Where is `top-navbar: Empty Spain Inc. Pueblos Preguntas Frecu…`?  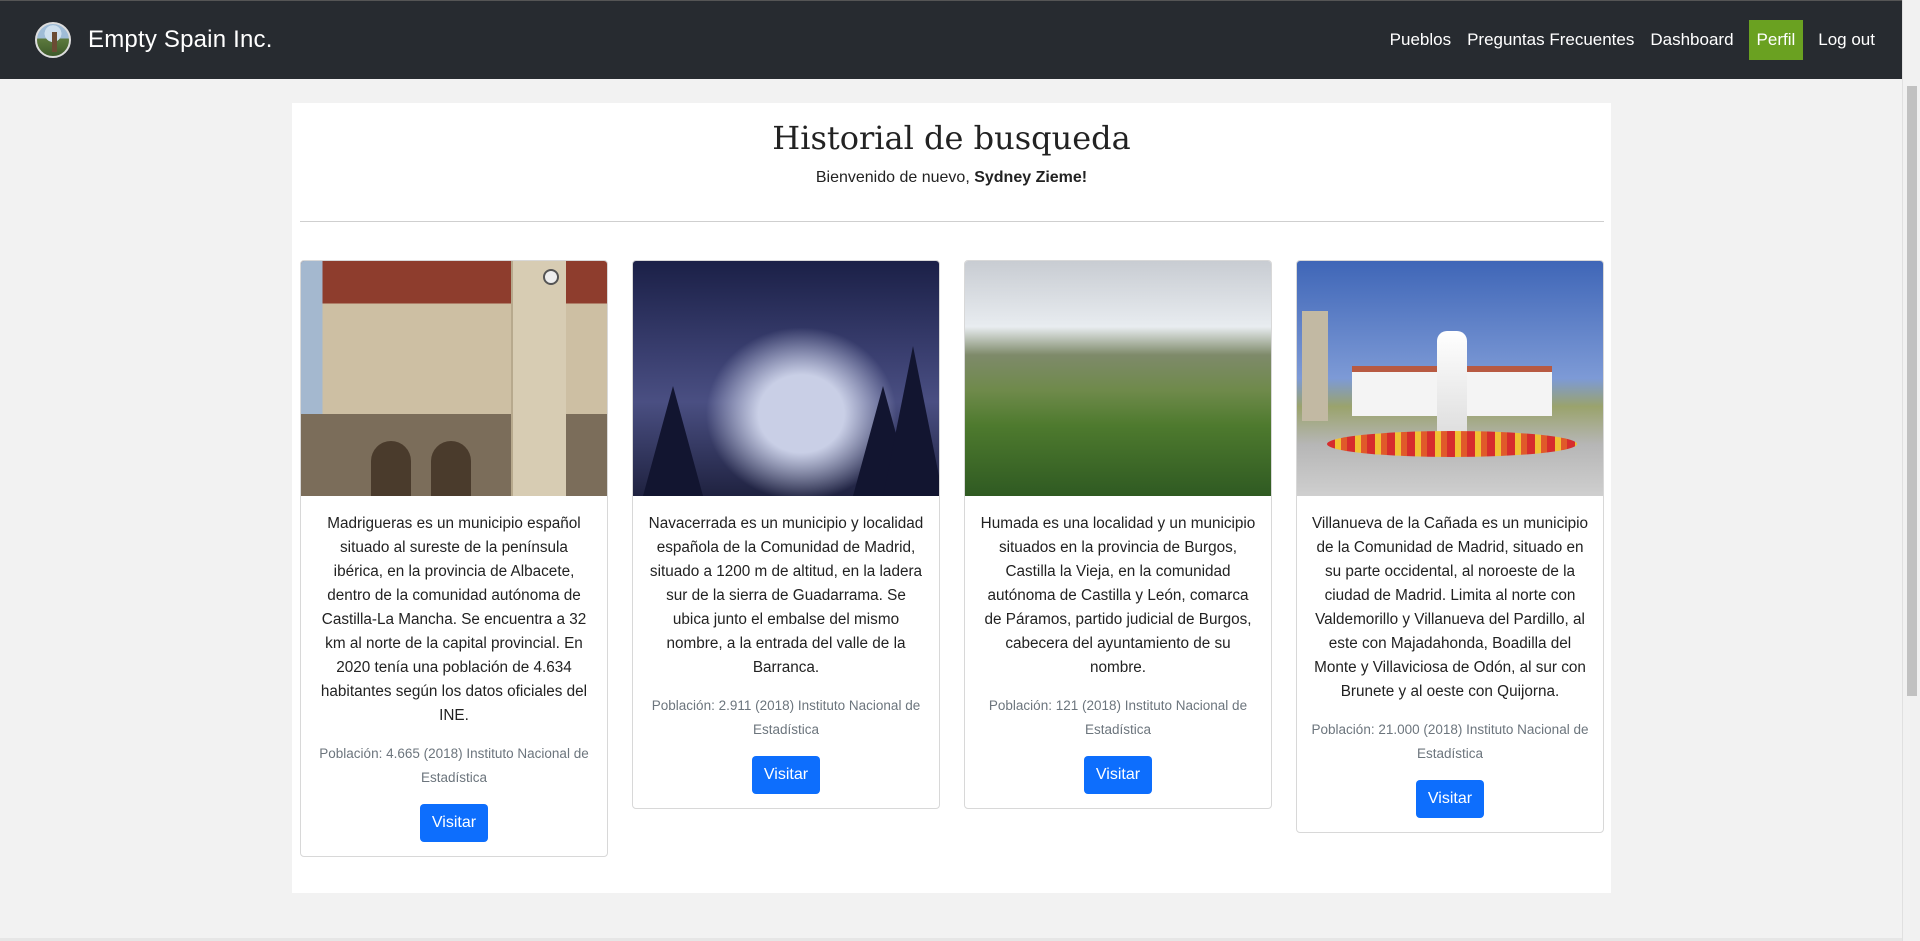
top-navbar: Empty Spain Inc. Pueblos Preguntas Frecu… is located at coordinates (951, 39).